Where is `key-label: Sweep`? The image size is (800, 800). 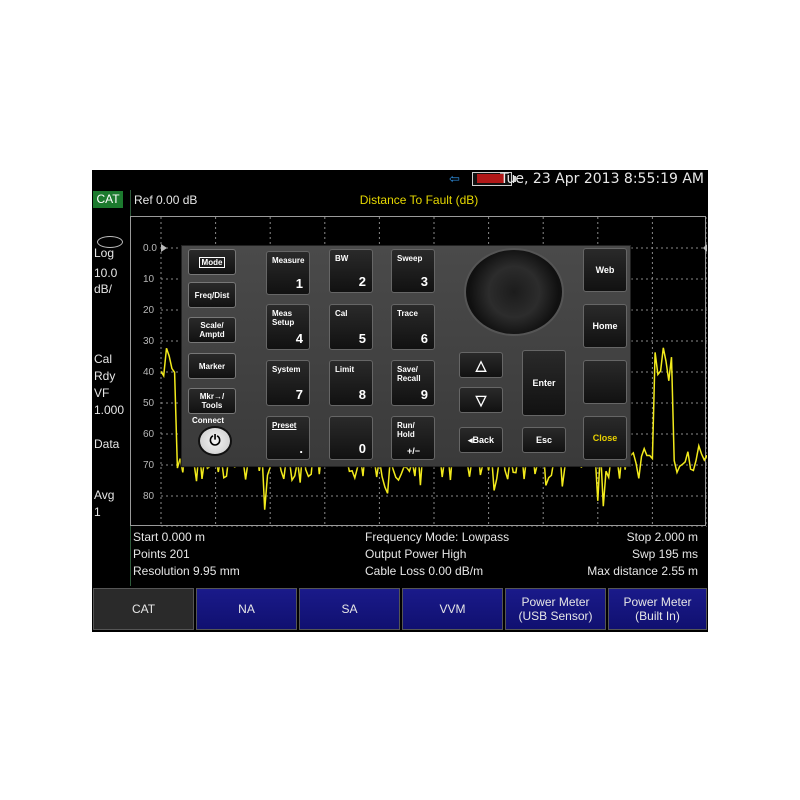 key-label: Sweep is located at coordinates (410, 258).